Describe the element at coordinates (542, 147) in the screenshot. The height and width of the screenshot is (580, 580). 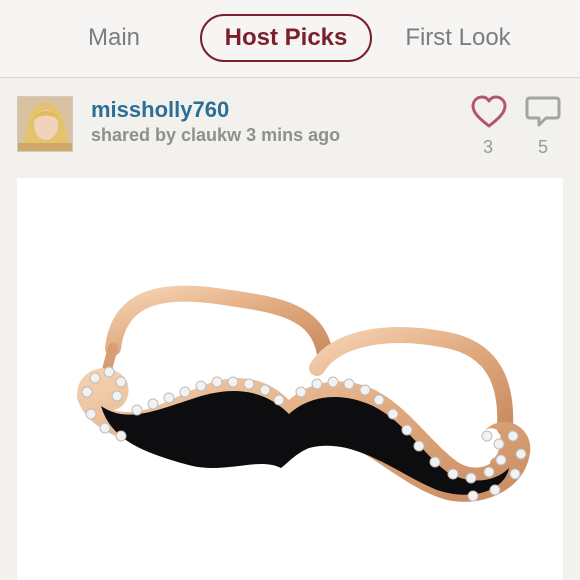
I see `comment-count: 5` at that location.